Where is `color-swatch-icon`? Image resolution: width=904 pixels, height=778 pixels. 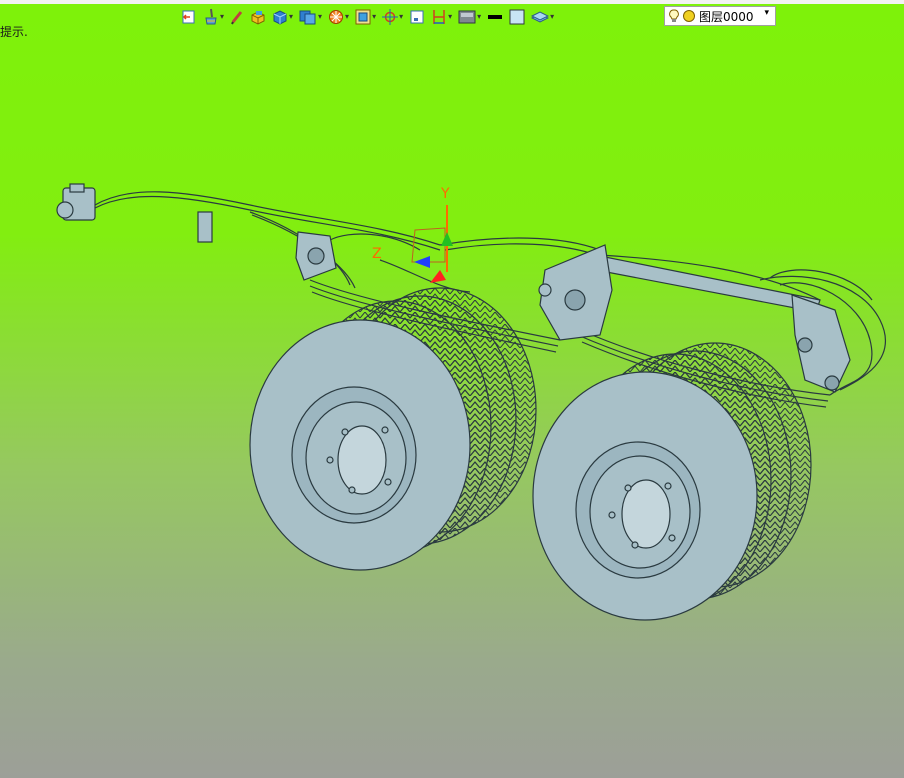 color-swatch-icon is located at coordinates (517, 17).